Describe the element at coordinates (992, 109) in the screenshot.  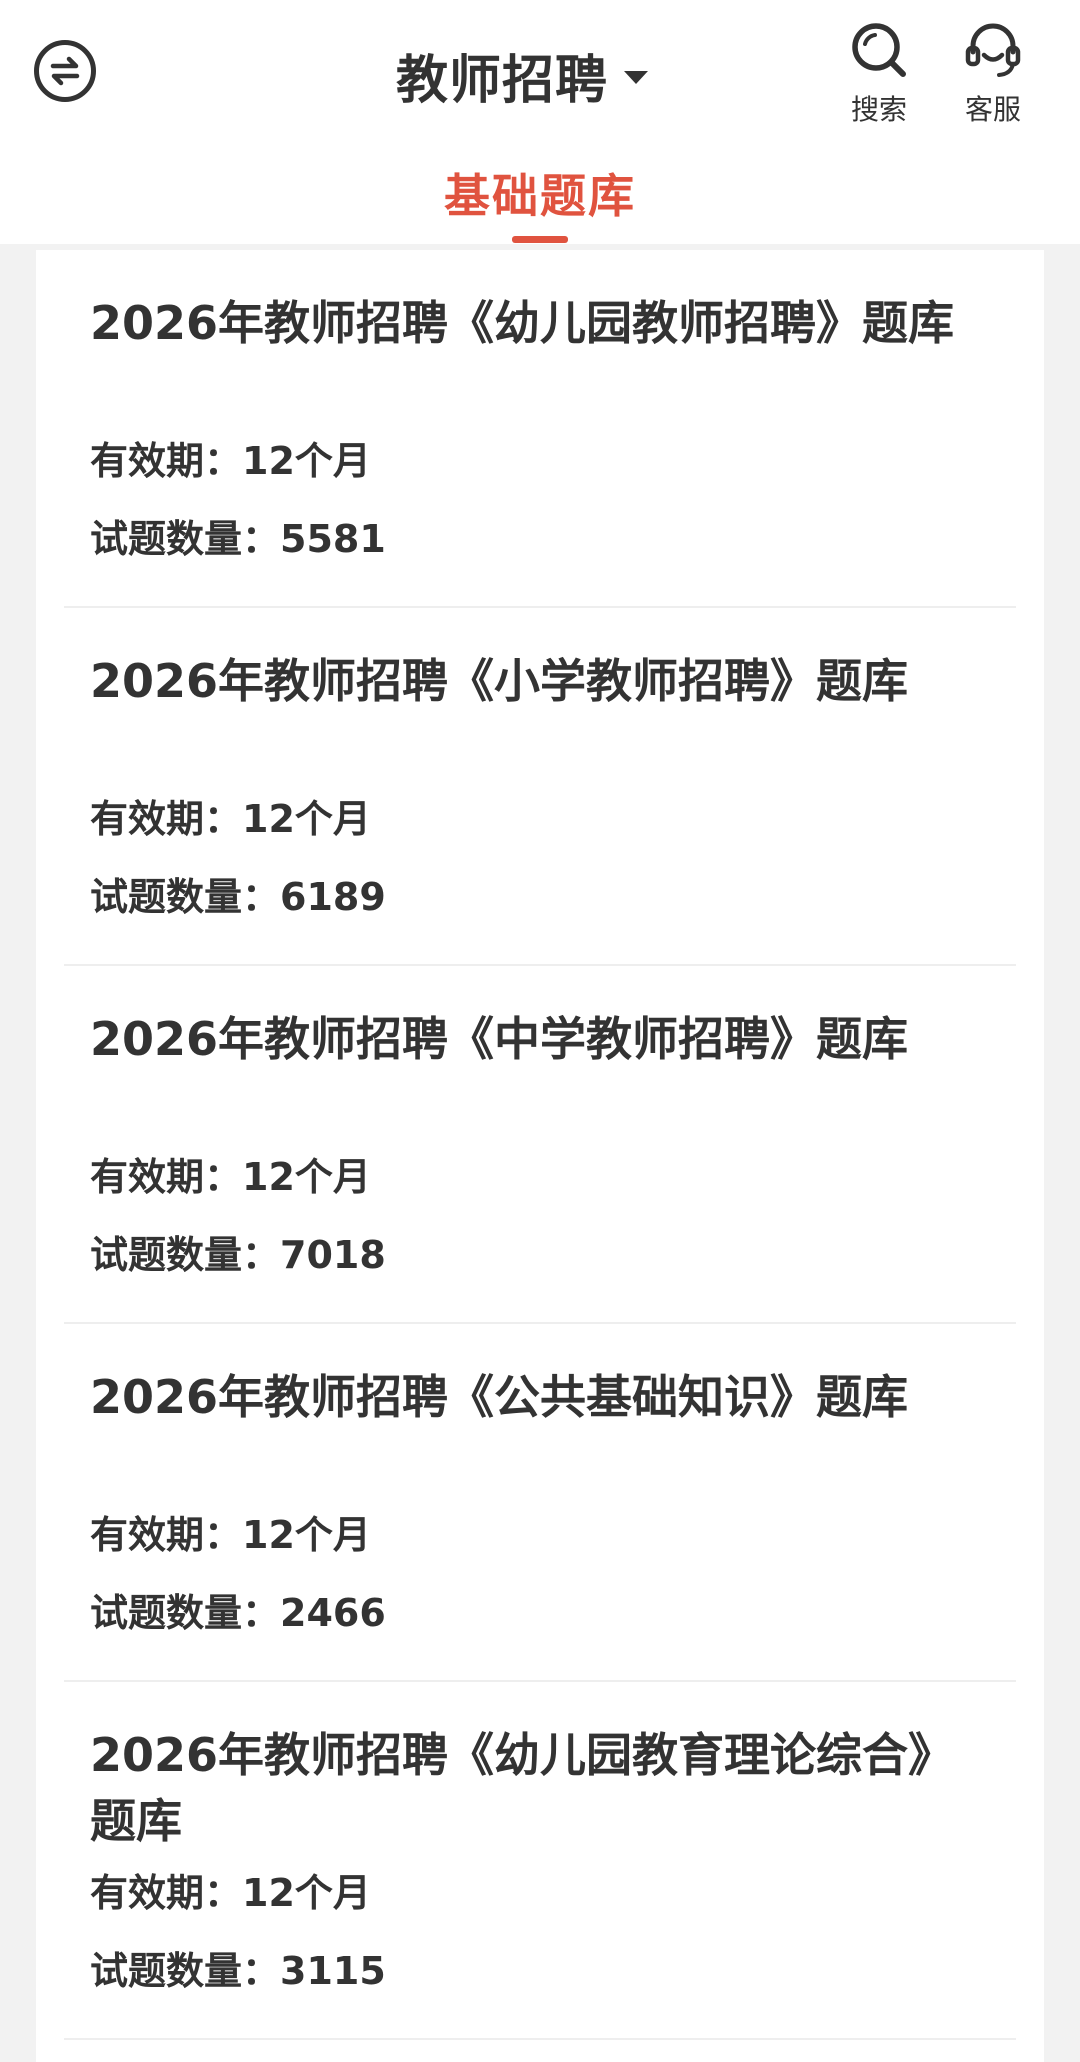
I see `service-label: 客服` at that location.